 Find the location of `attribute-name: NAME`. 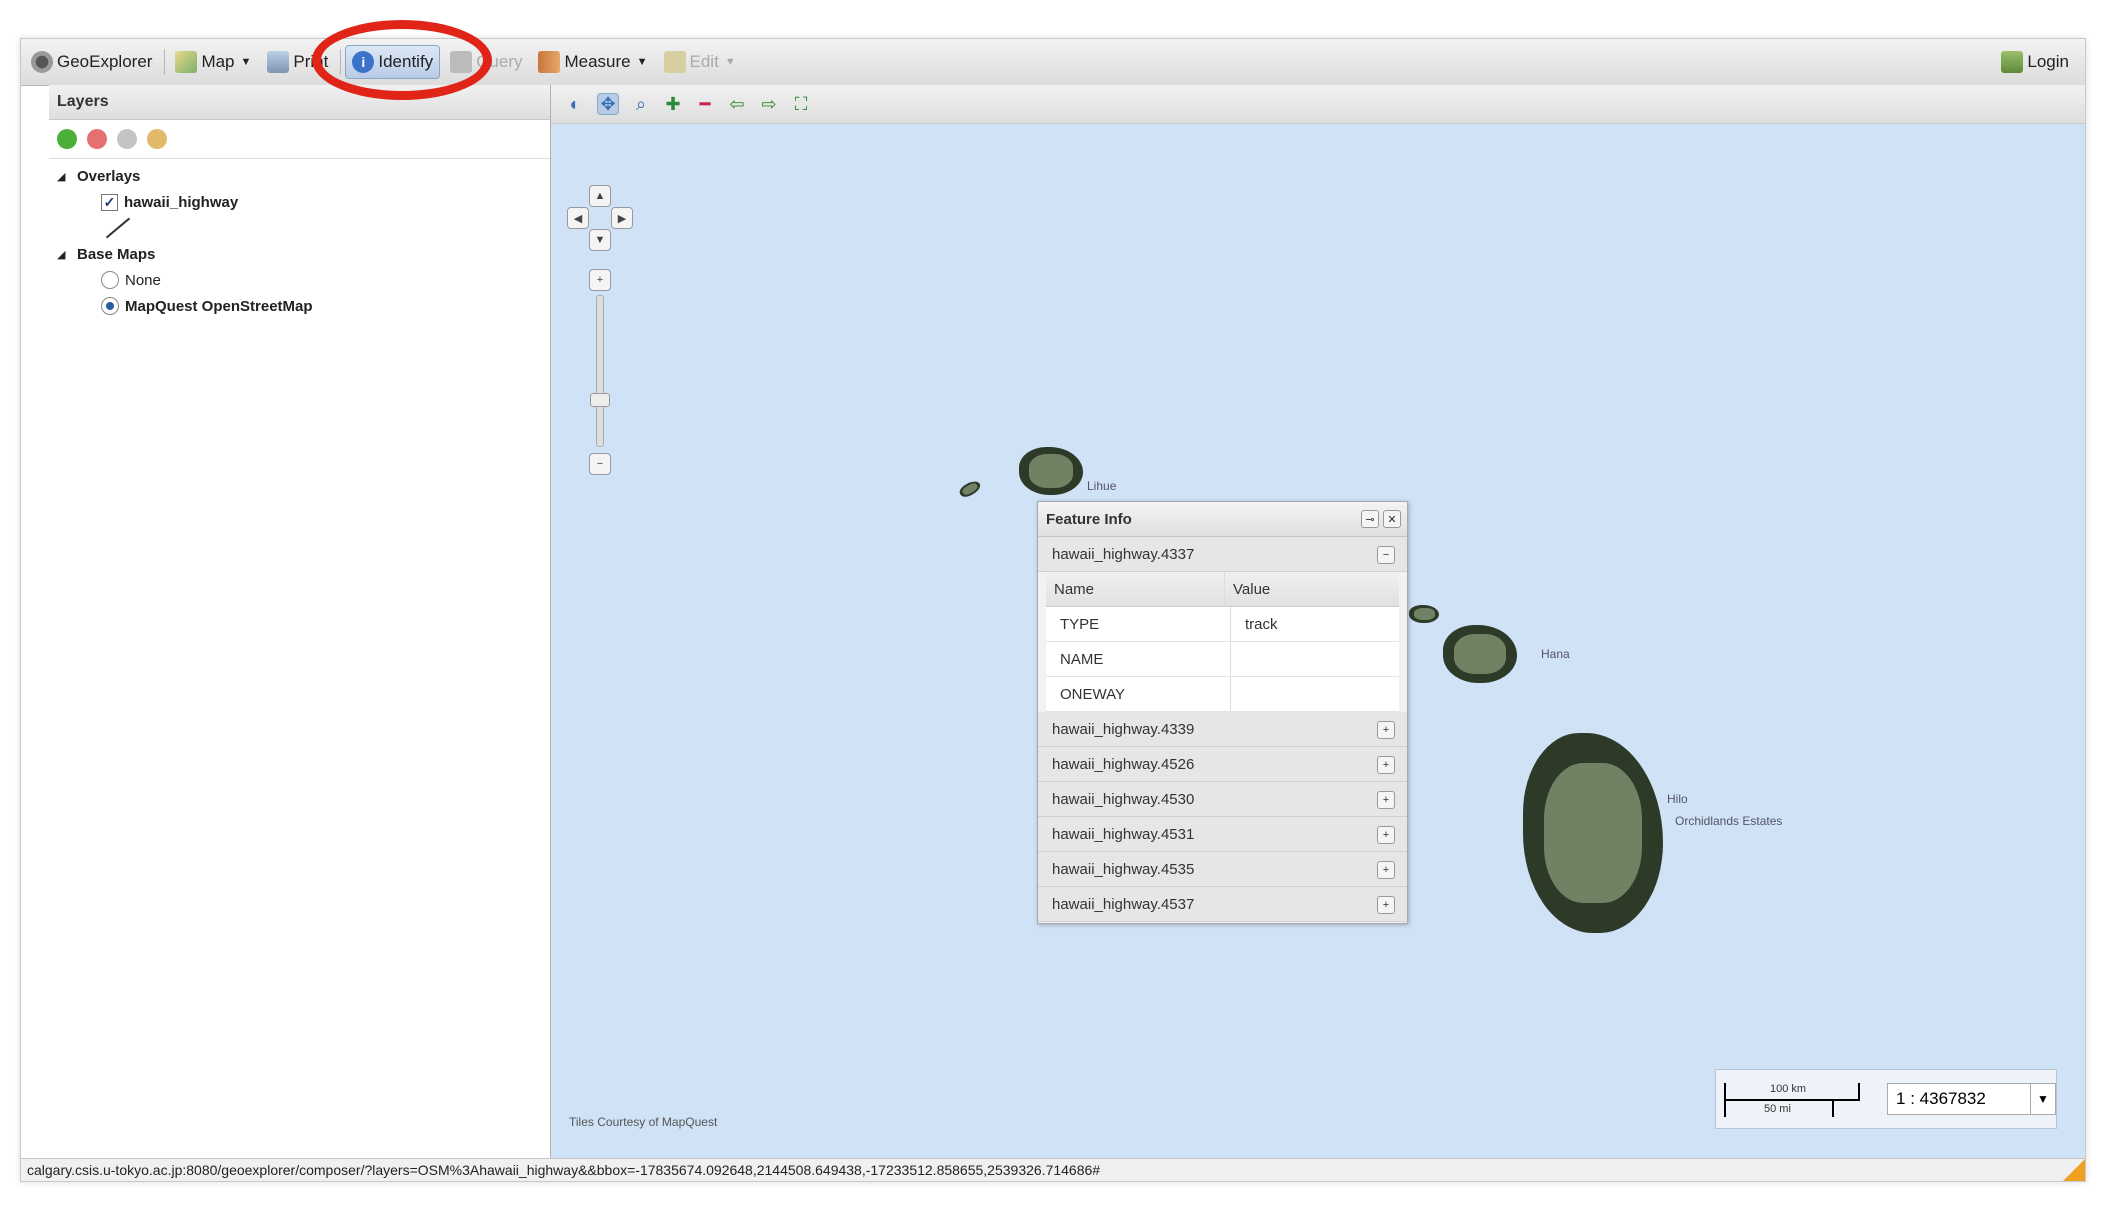

attribute-name: NAME is located at coordinates (1138, 659).